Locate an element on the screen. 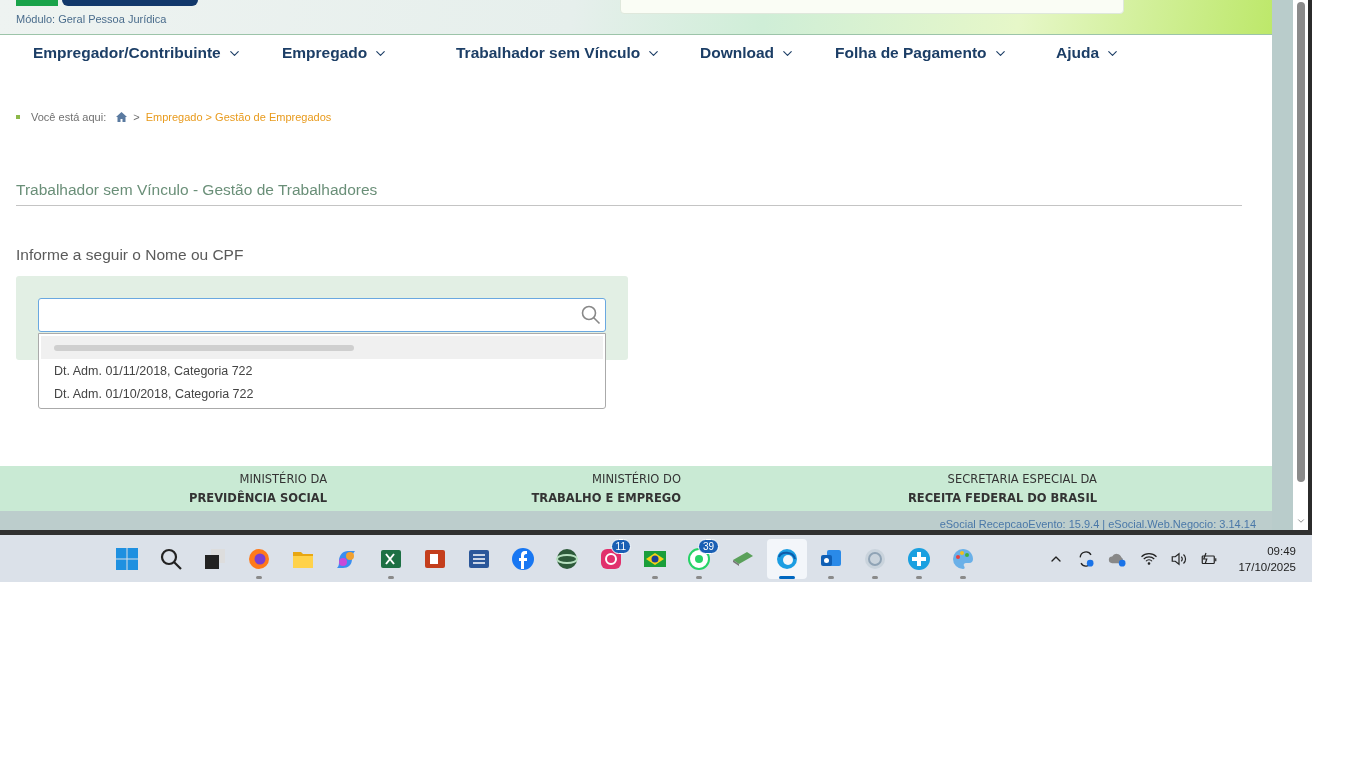 This screenshot has height=768, width=1366. four-squares-icon is located at coordinates (127, 558).